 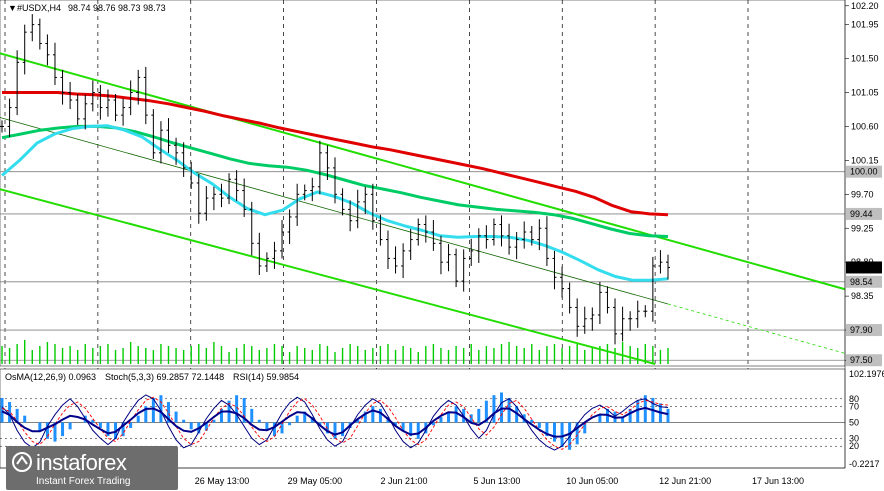 What do you see at coordinates (315, 481) in the screenshot?
I see `time-axis-label: 29 May 05:00` at bounding box center [315, 481].